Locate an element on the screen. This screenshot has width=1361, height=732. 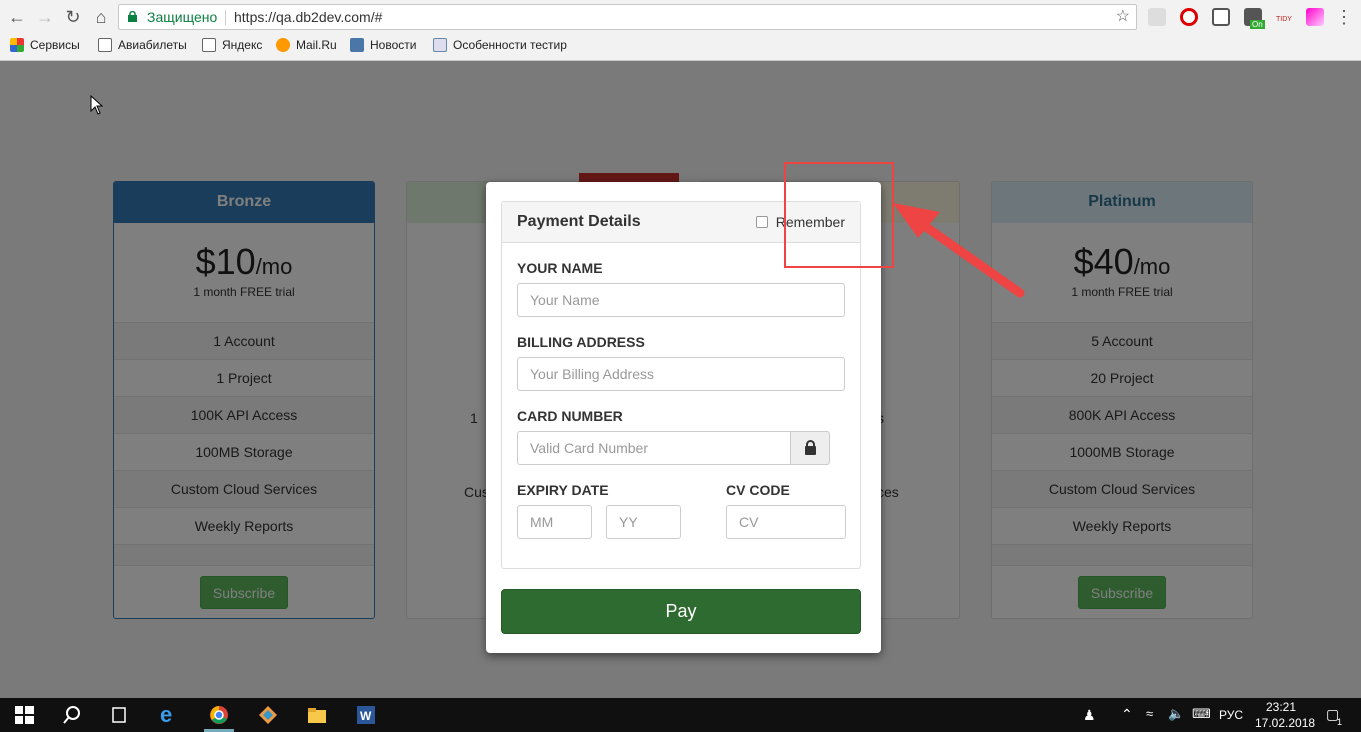
file-explorer-icon is located at coordinates (317, 715).